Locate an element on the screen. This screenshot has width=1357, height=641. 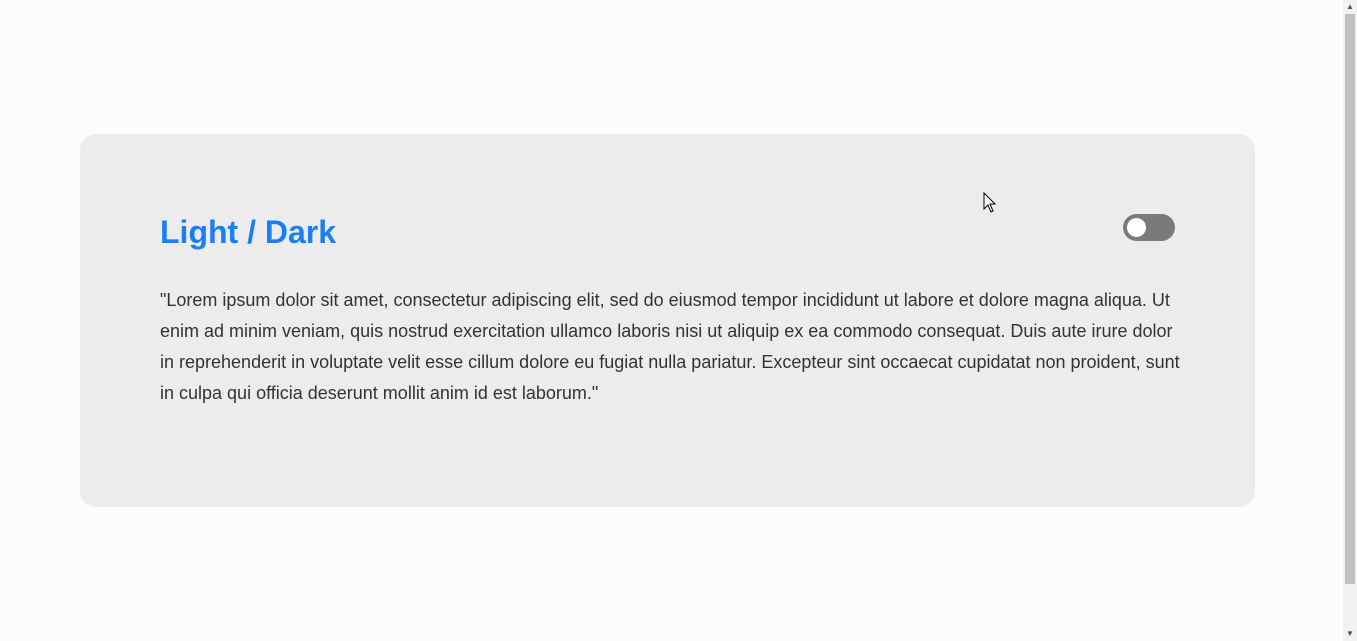
scroll-down-arrow-icon: ▼ is located at coordinates (1350, 634).